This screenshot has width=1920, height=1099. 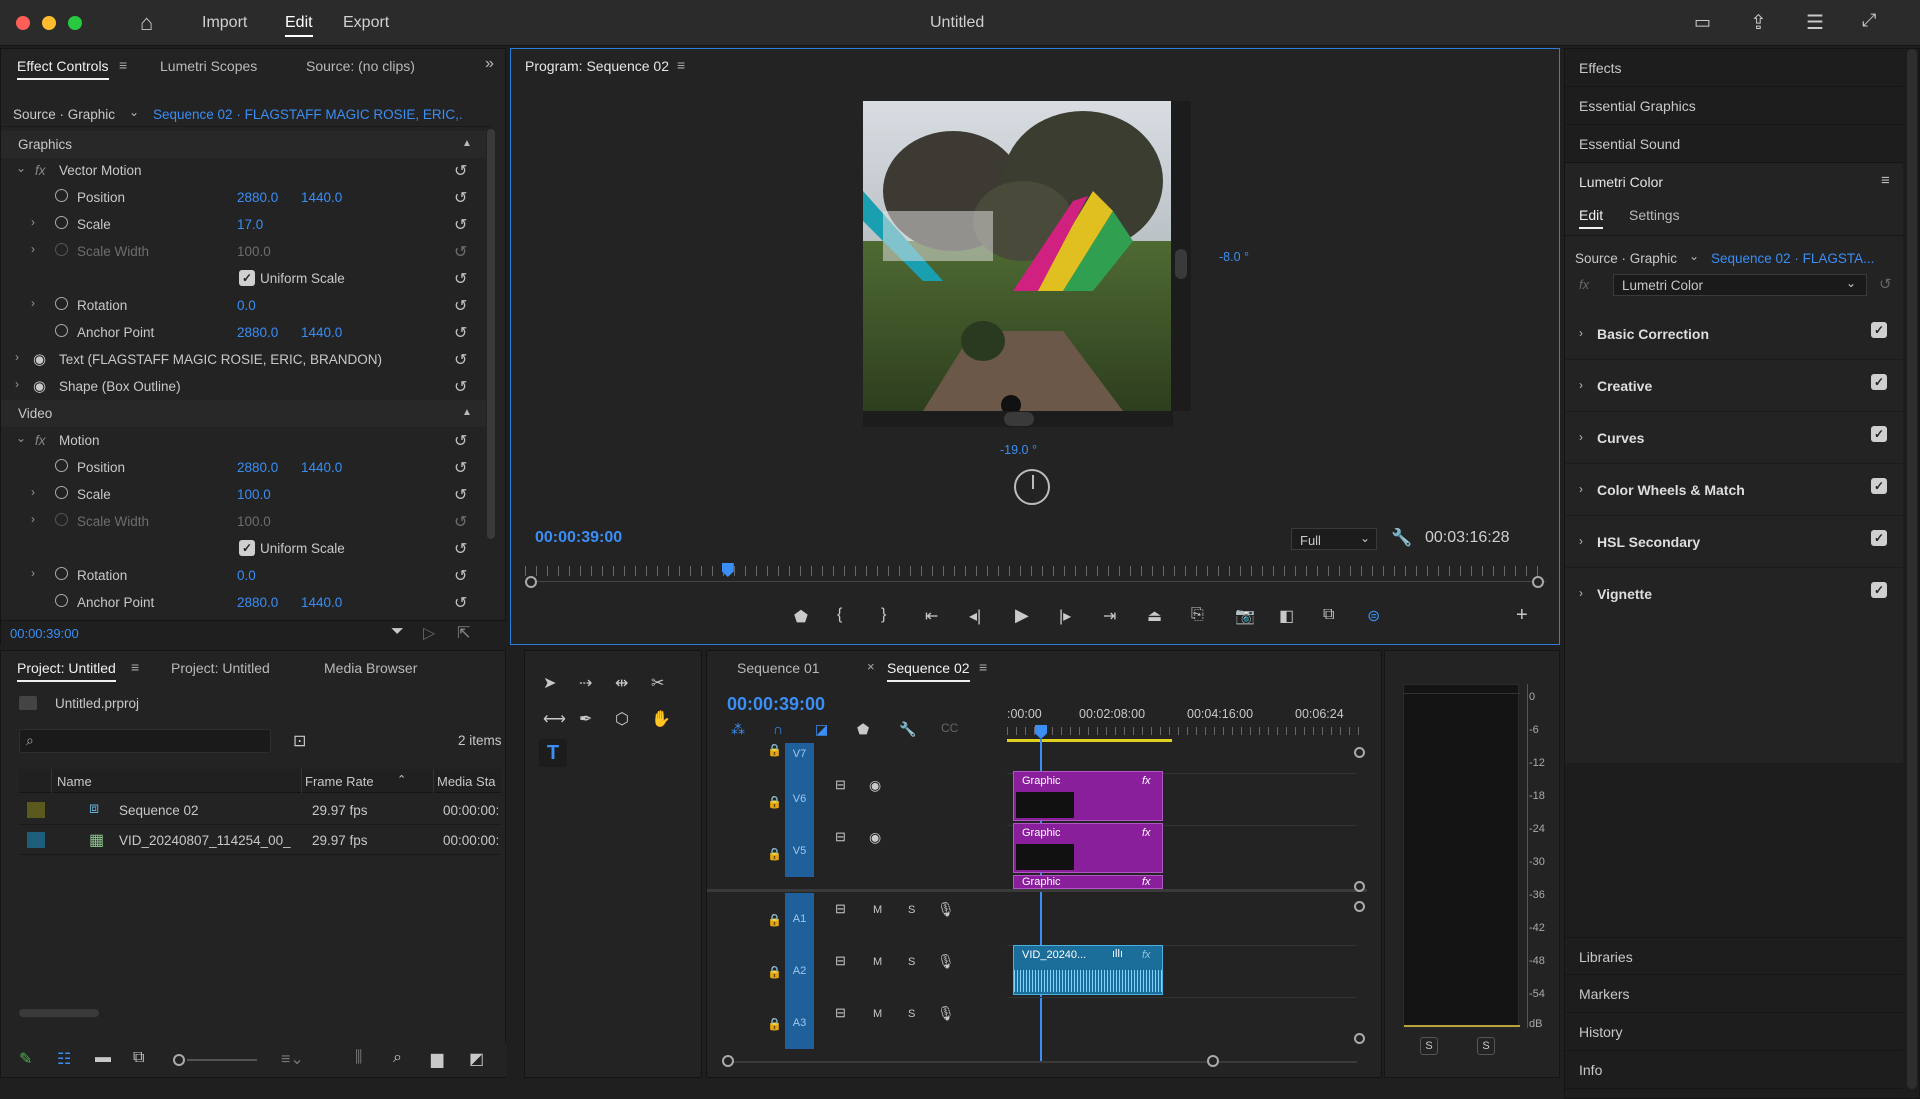 What do you see at coordinates (476, 1059) in the screenshot?
I see `new-item-icon: ◩` at bounding box center [476, 1059].